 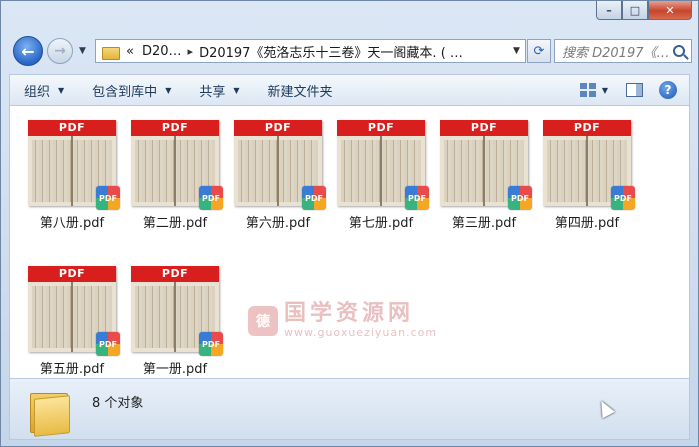 I want to click on preview-pane-icon, so click(x=634, y=90).